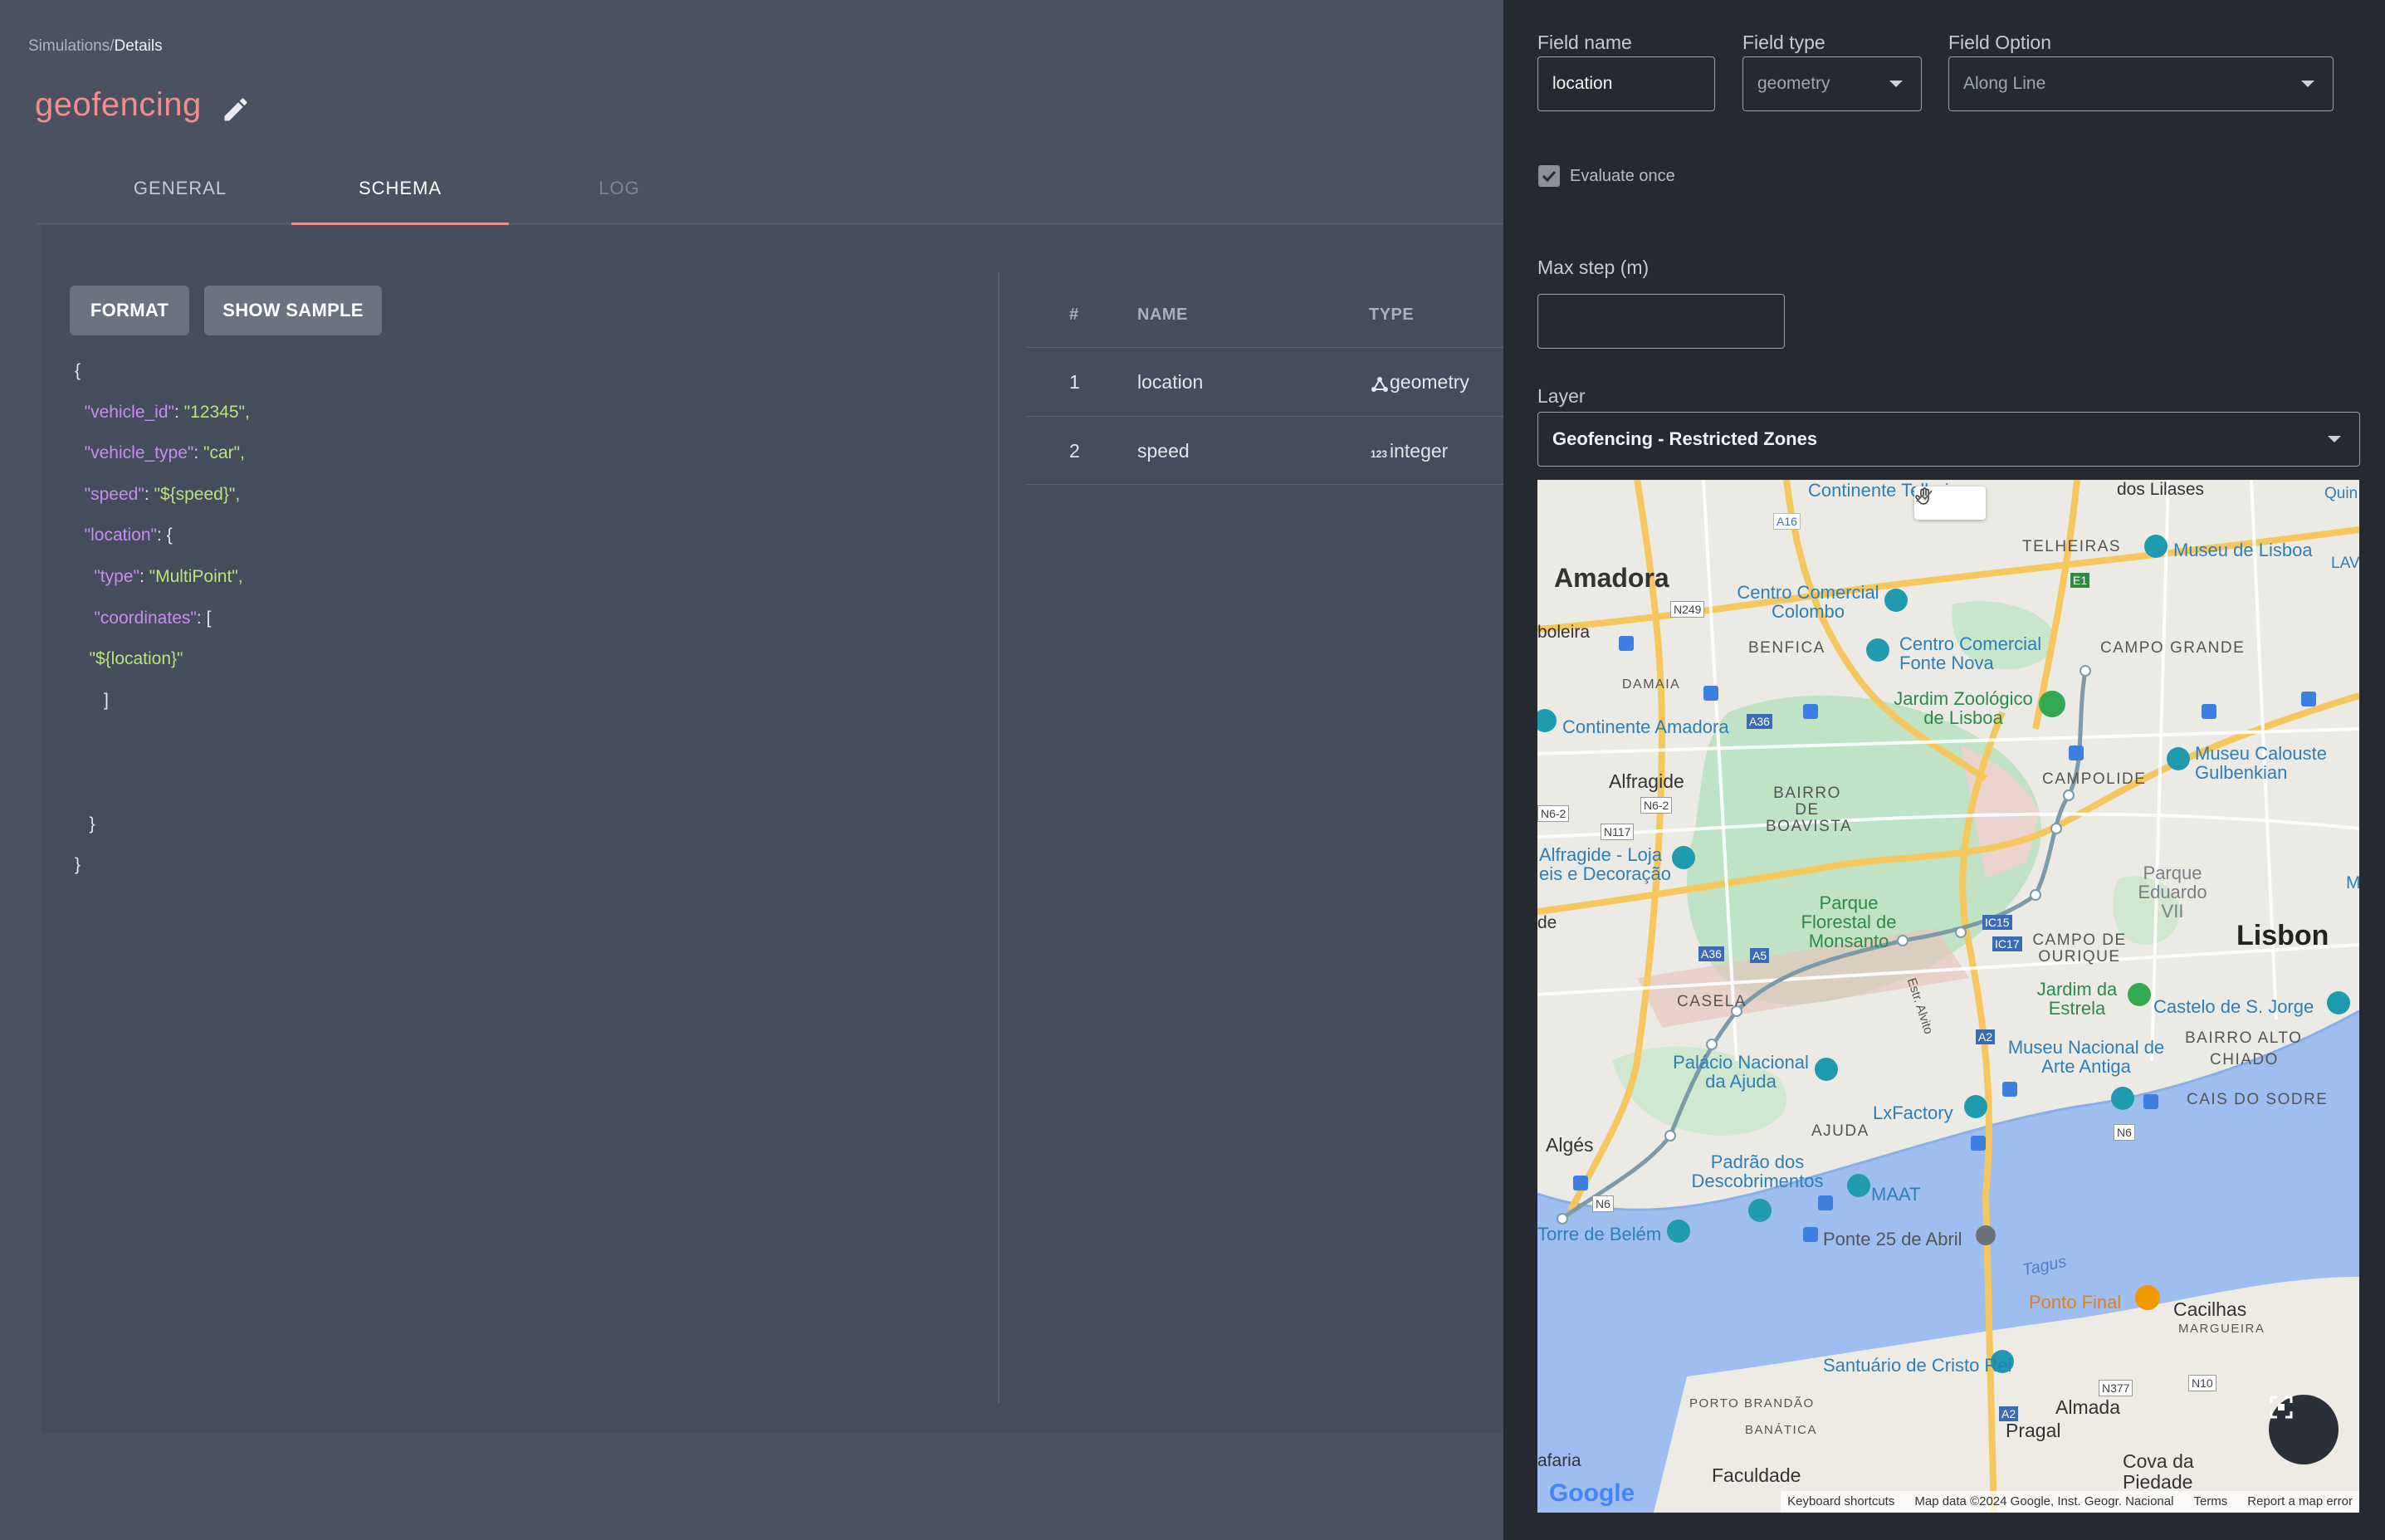  I want to click on max-step-input, so click(1661, 321).